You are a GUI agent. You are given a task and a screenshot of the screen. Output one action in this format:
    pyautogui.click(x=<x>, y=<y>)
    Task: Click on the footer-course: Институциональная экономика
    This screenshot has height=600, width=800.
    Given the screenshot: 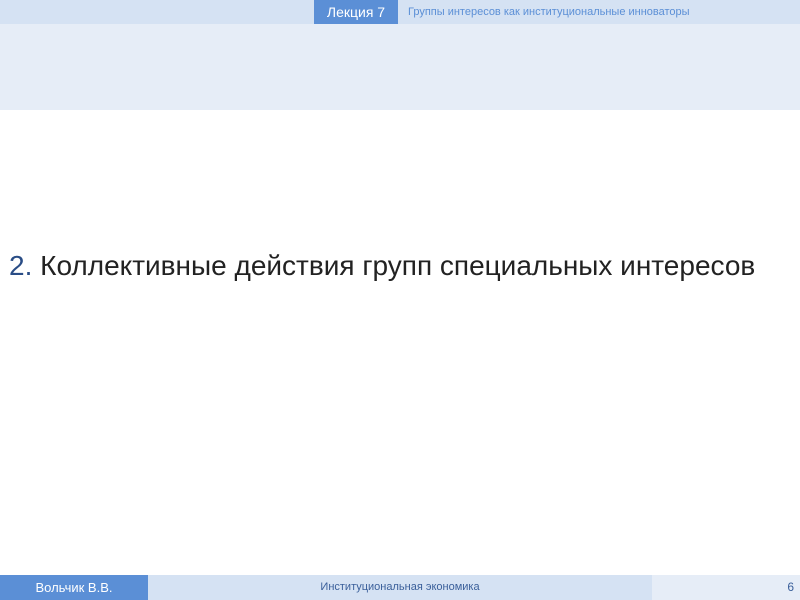 What is the action you would take?
    pyautogui.click(x=400, y=587)
    